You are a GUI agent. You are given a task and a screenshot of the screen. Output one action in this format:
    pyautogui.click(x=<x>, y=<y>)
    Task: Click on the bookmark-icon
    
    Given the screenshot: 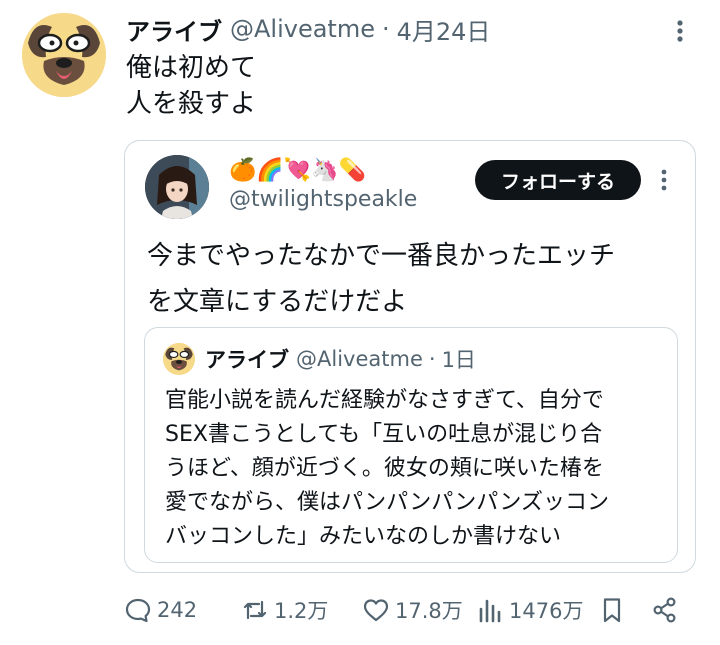 What is the action you would take?
    pyautogui.click(x=612, y=610)
    